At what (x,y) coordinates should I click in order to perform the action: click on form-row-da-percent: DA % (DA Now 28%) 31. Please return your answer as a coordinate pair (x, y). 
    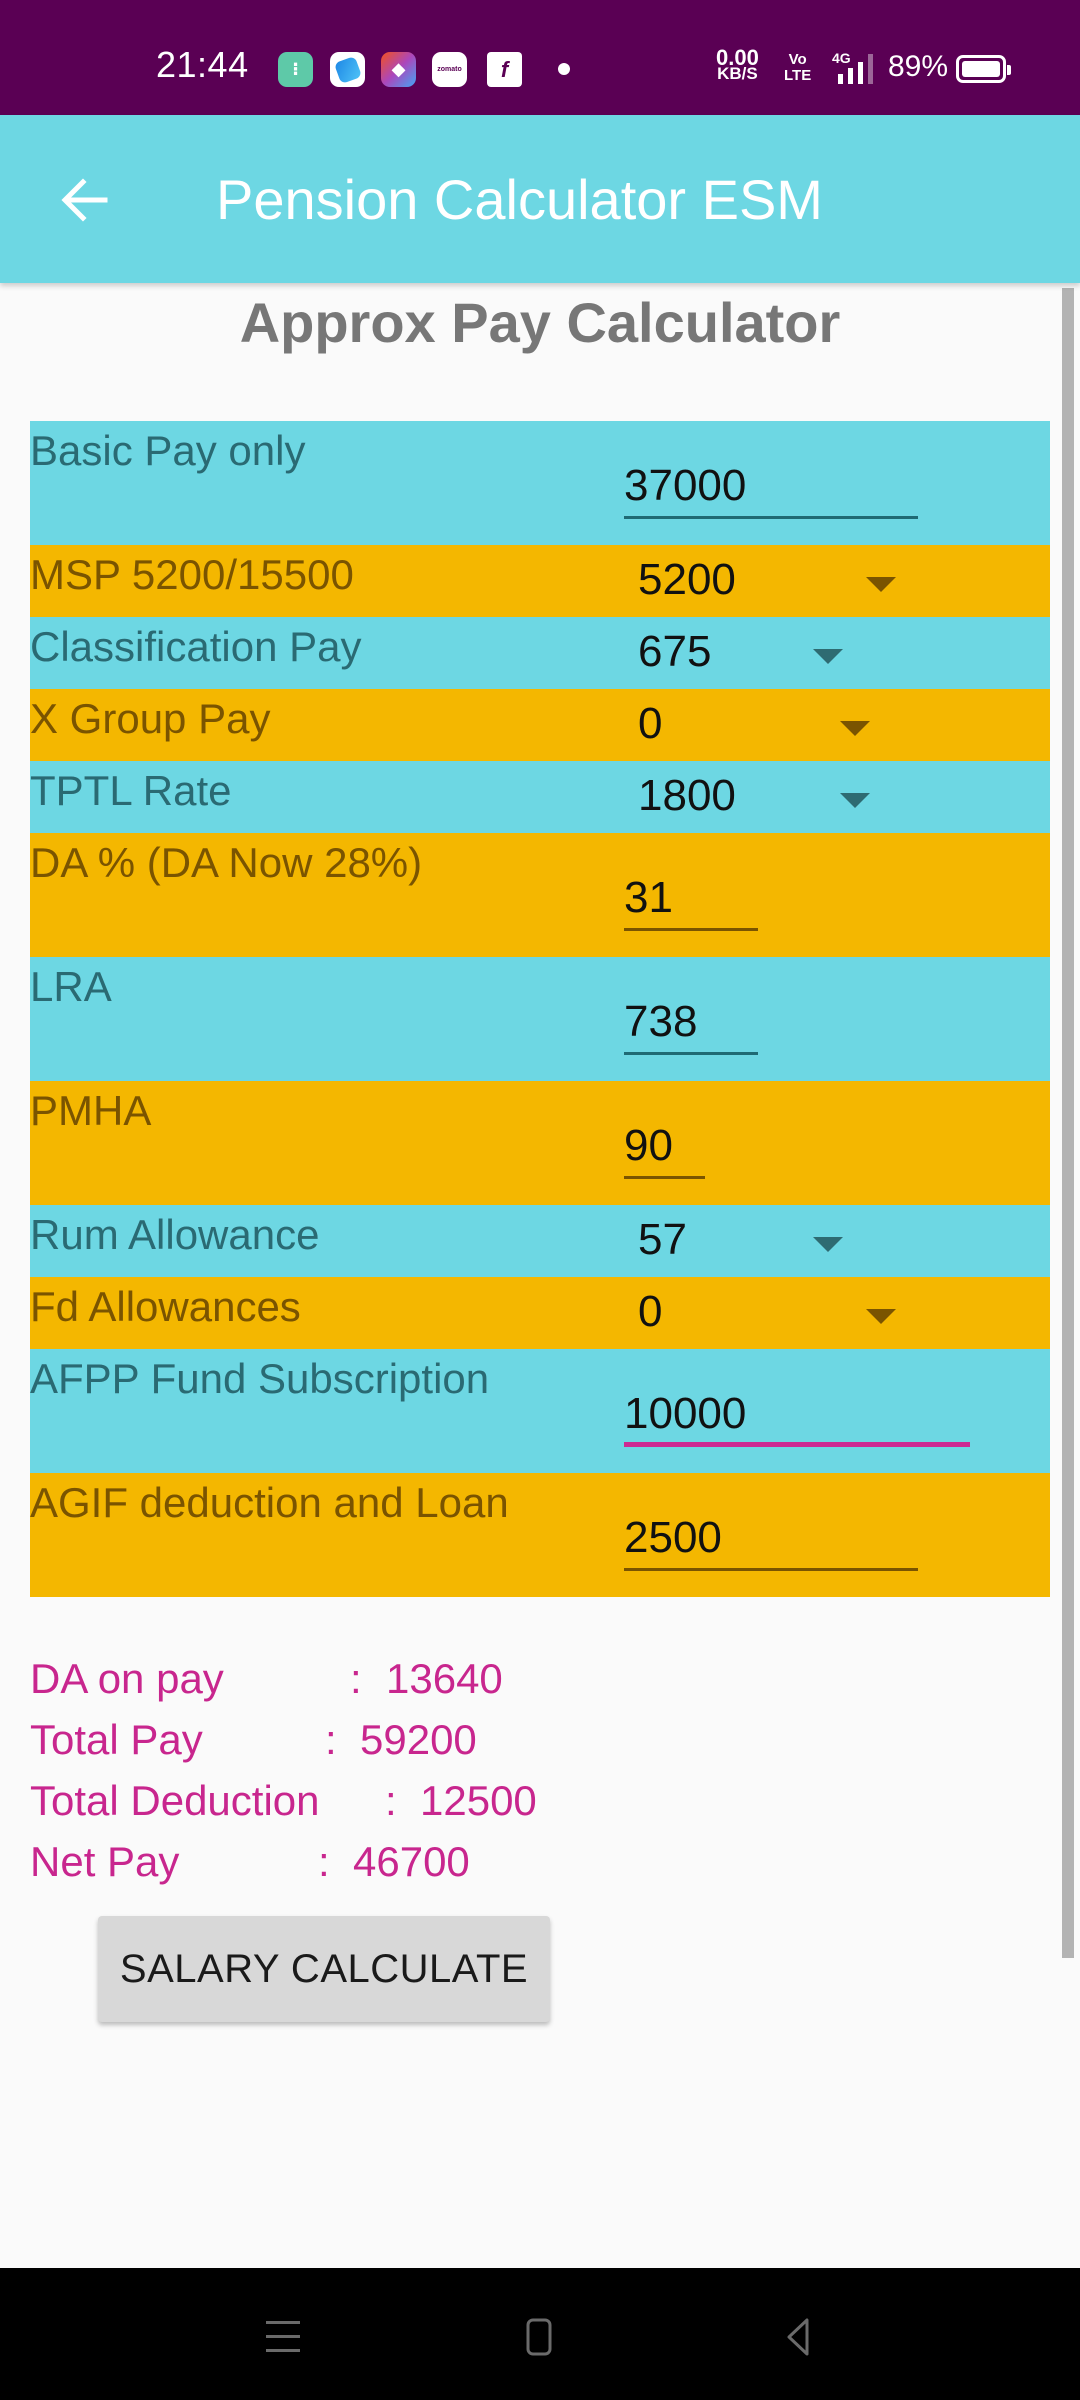
    Looking at the image, I should click on (540, 895).